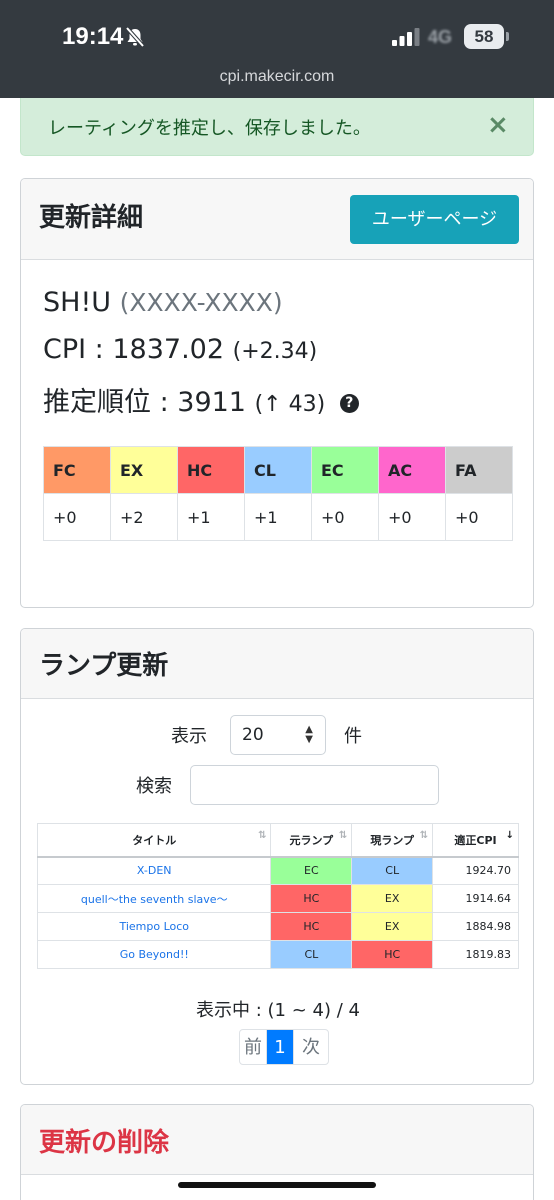 Image resolution: width=554 pixels, height=1200 pixels. Describe the element at coordinates (349, 403) in the screenshot. I see `help-icon: ?` at that location.